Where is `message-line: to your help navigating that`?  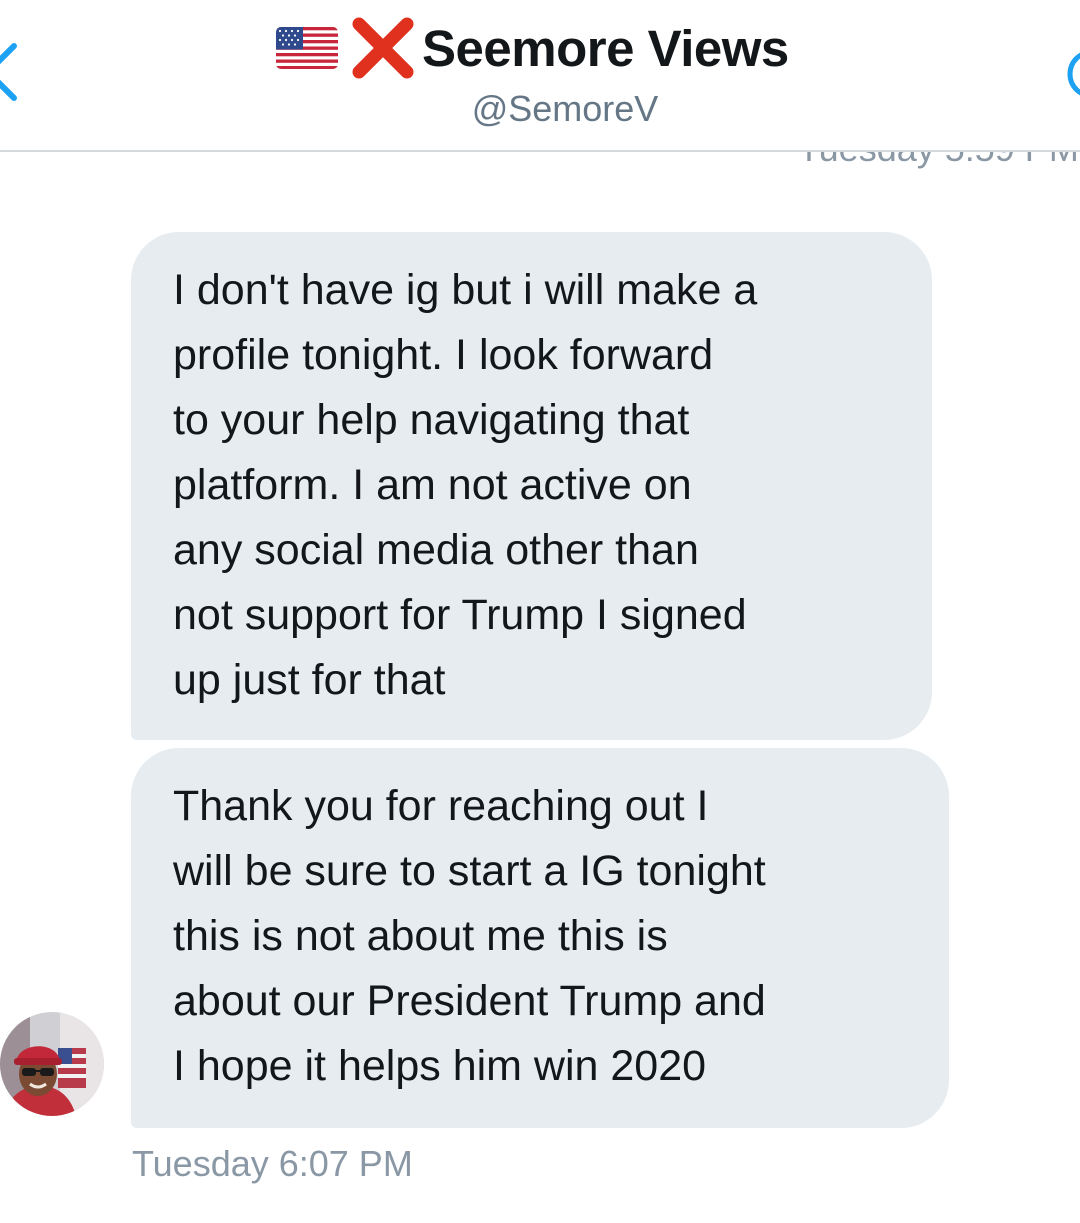 message-line: to your help navigating that is located at coordinates (431, 420).